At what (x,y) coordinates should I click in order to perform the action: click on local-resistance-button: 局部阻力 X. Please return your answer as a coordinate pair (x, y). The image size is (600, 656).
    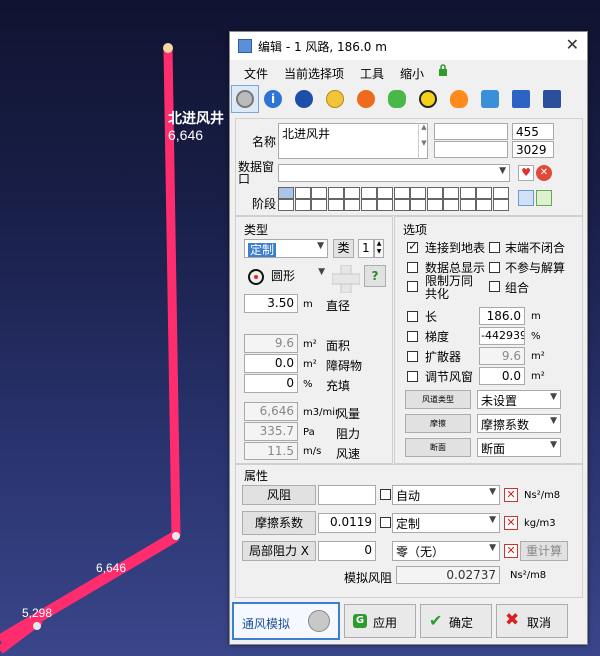
    Looking at the image, I should click on (279, 551).